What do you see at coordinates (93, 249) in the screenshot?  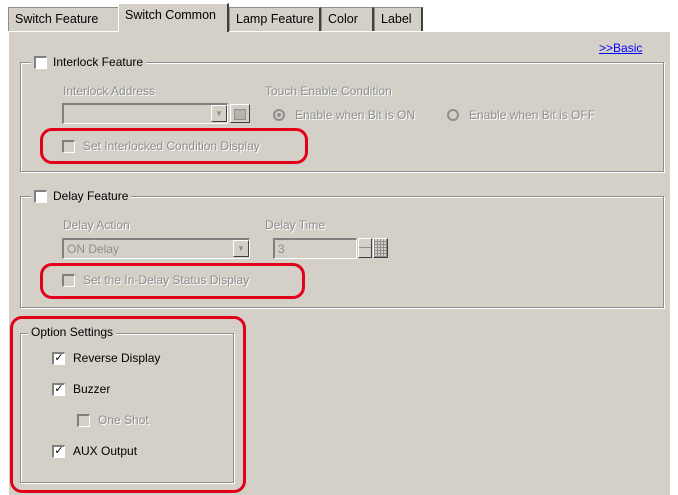 I see `delay-action-value: ON Delay` at bounding box center [93, 249].